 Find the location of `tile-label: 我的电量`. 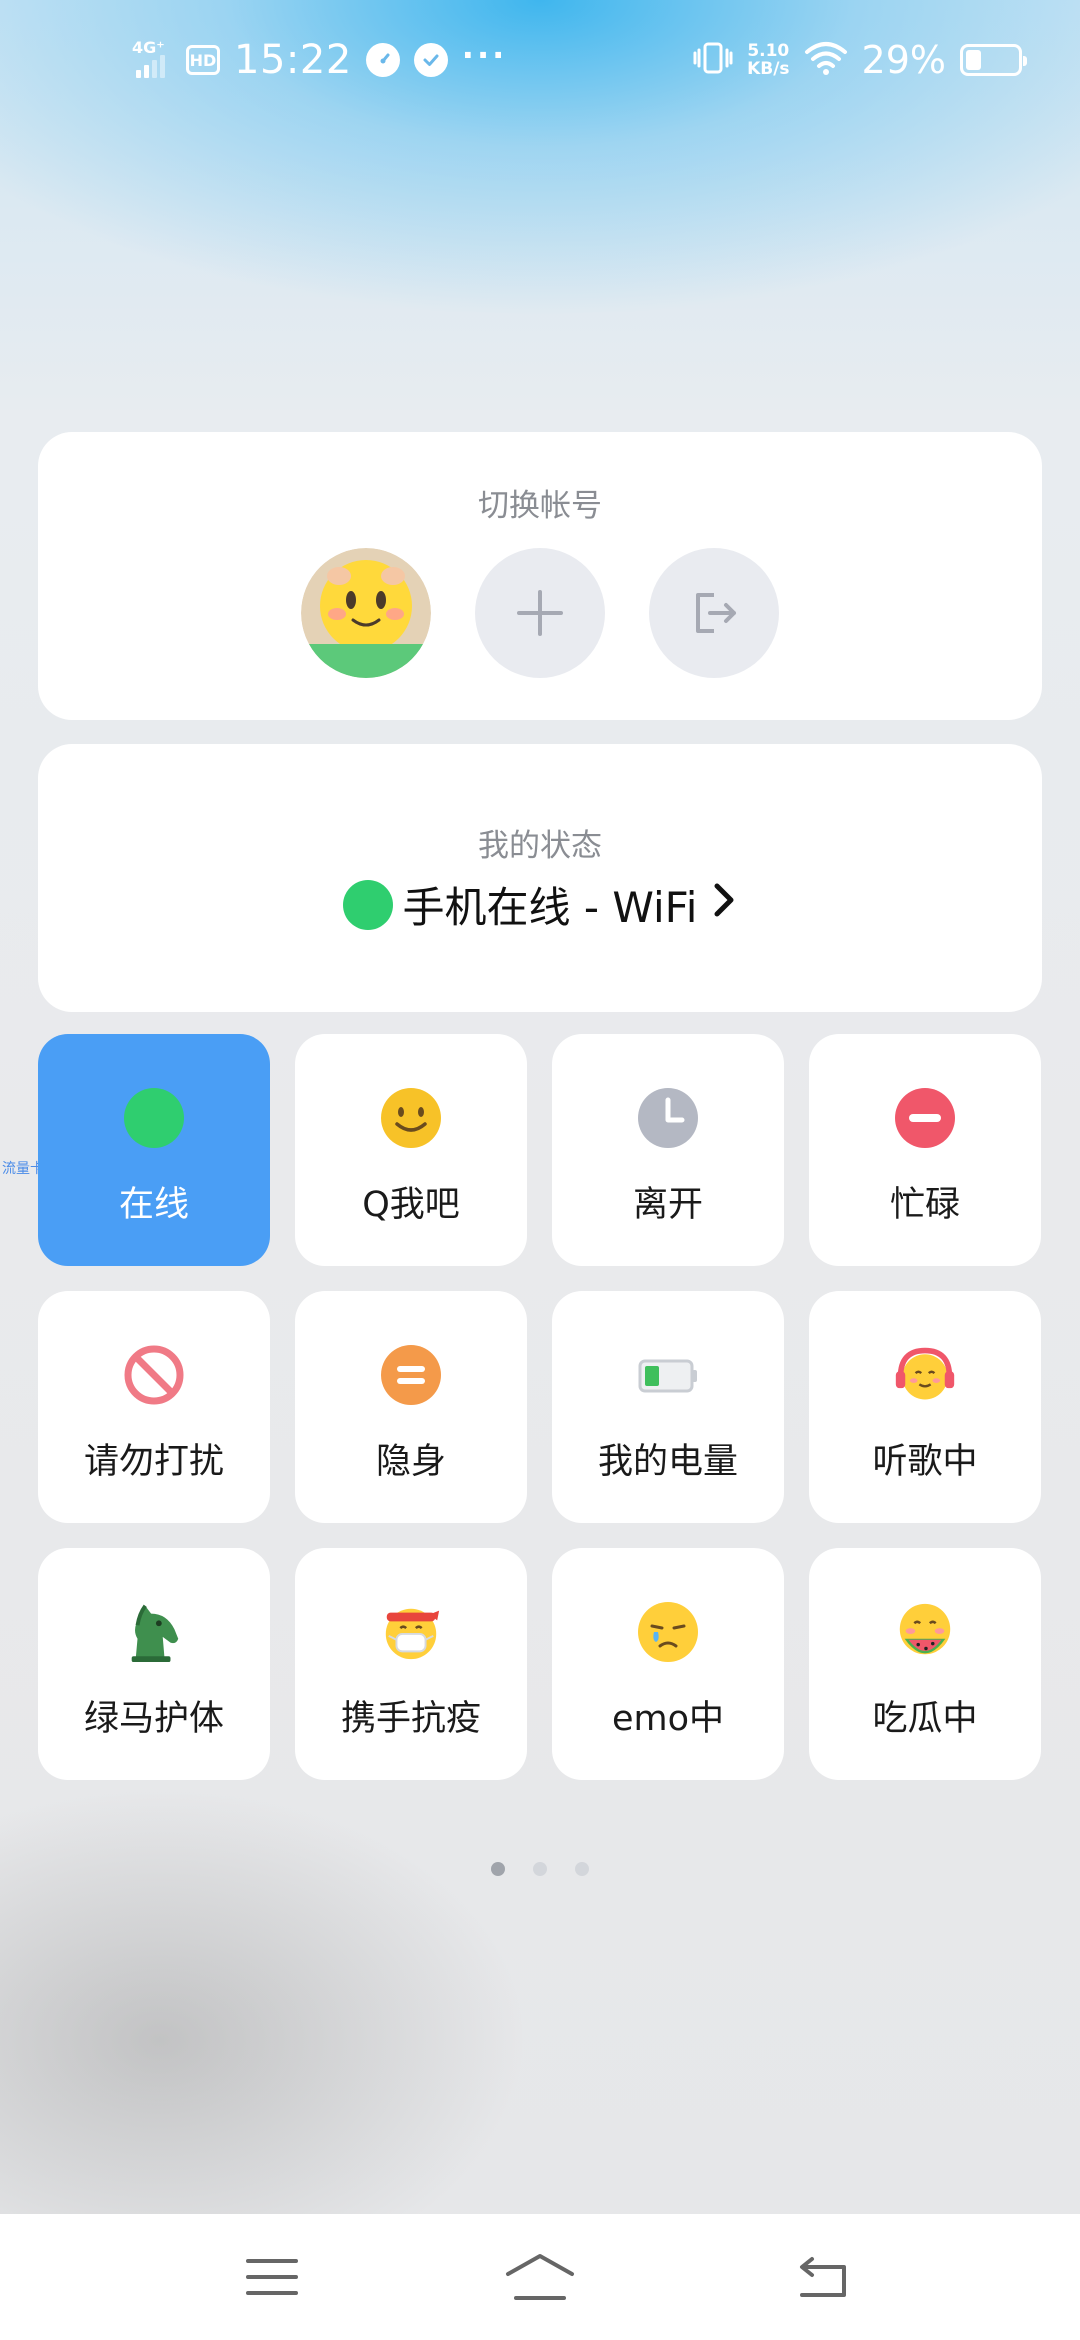

tile-label: 我的电量 is located at coordinates (667, 1462).